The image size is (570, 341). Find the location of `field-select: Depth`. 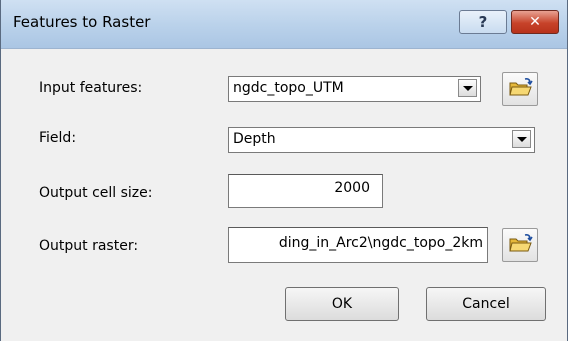

field-select: Depth is located at coordinates (381, 140).